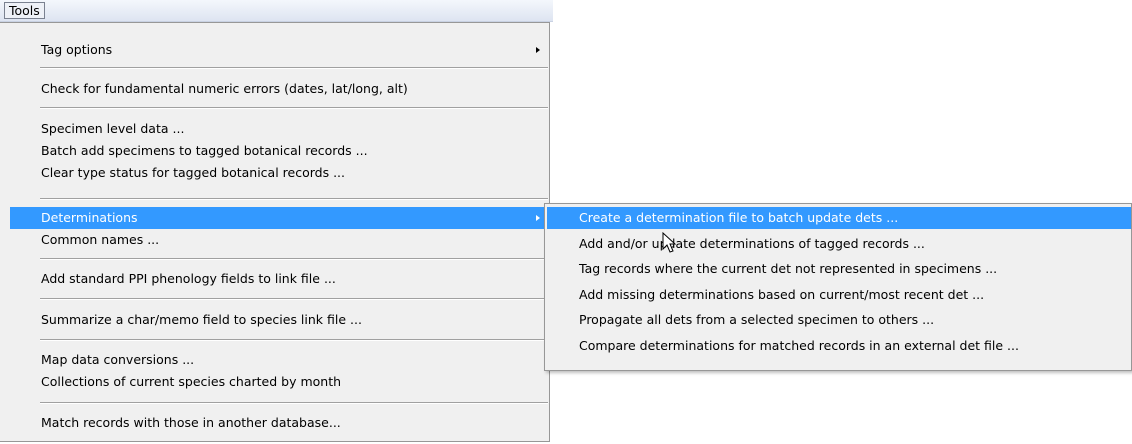  I want to click on menu-bar: Tools, so click(276, 11).